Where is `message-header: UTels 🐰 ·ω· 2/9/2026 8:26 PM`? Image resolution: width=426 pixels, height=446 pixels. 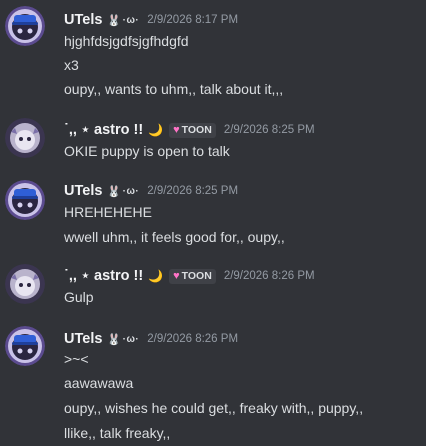 message-header: UTels 🐰 ·ω· 2/9/2026 8:26 PM is located at coordinates (151, 339).